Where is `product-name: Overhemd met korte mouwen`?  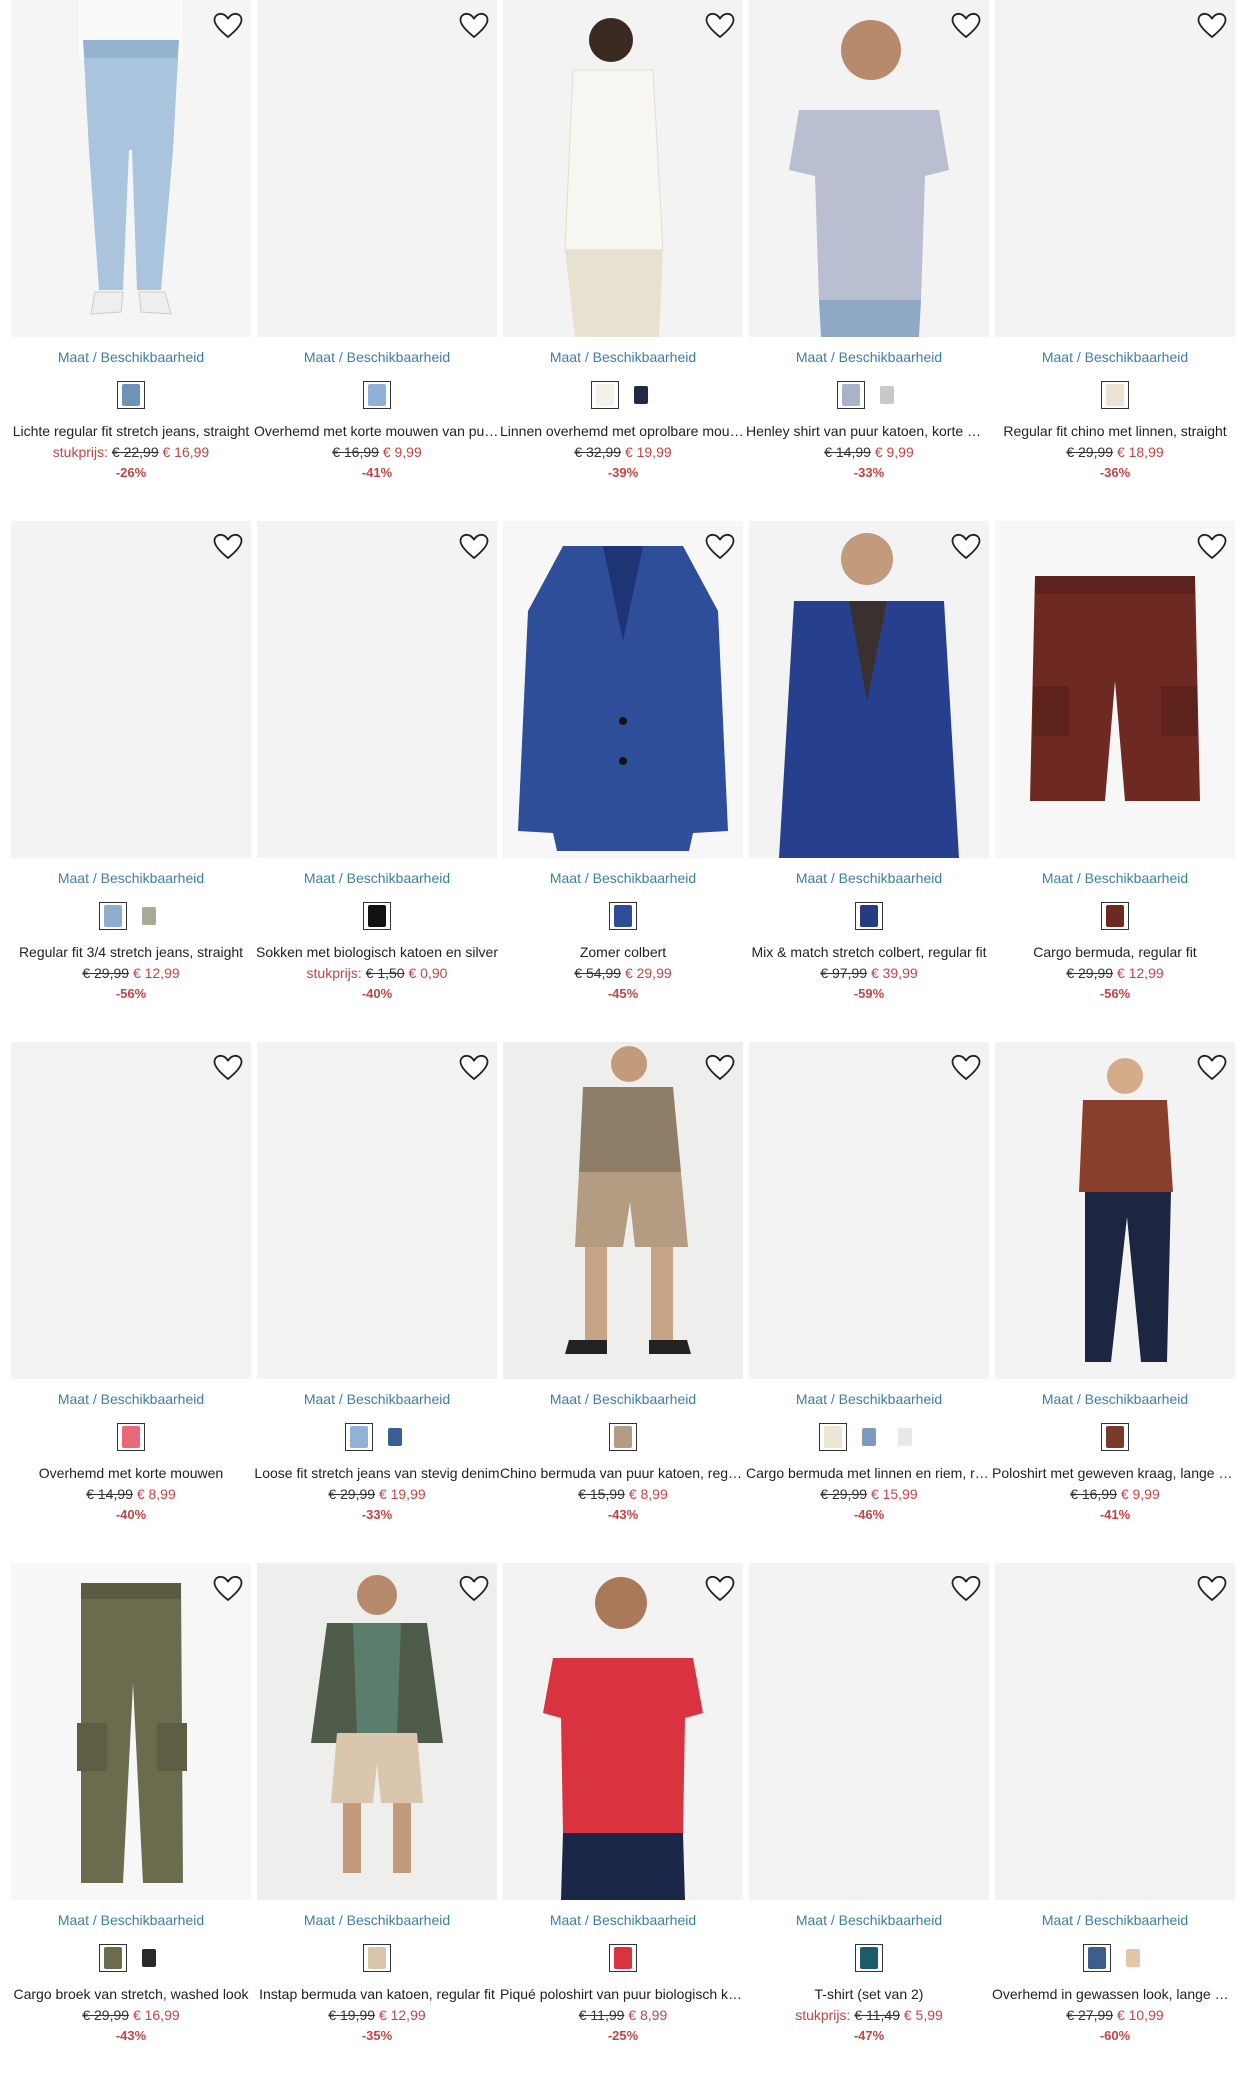 product-name: Overhemd met korte mouwen is located at coordinates (131, 1473).